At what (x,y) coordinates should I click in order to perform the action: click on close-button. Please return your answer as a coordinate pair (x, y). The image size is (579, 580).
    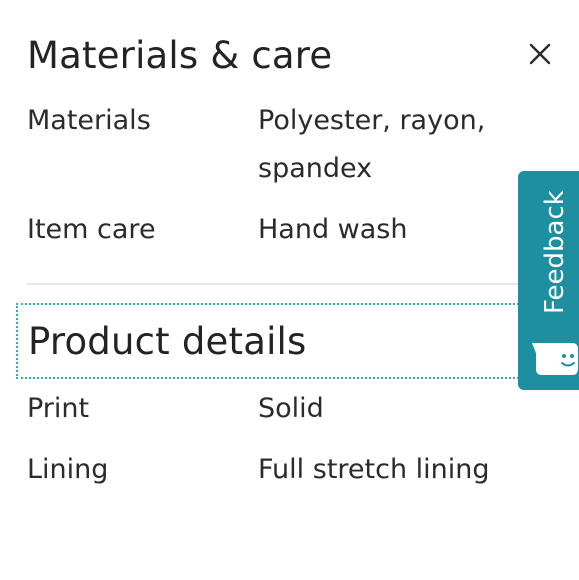
    Looking at the image, I should click on (540, 54).